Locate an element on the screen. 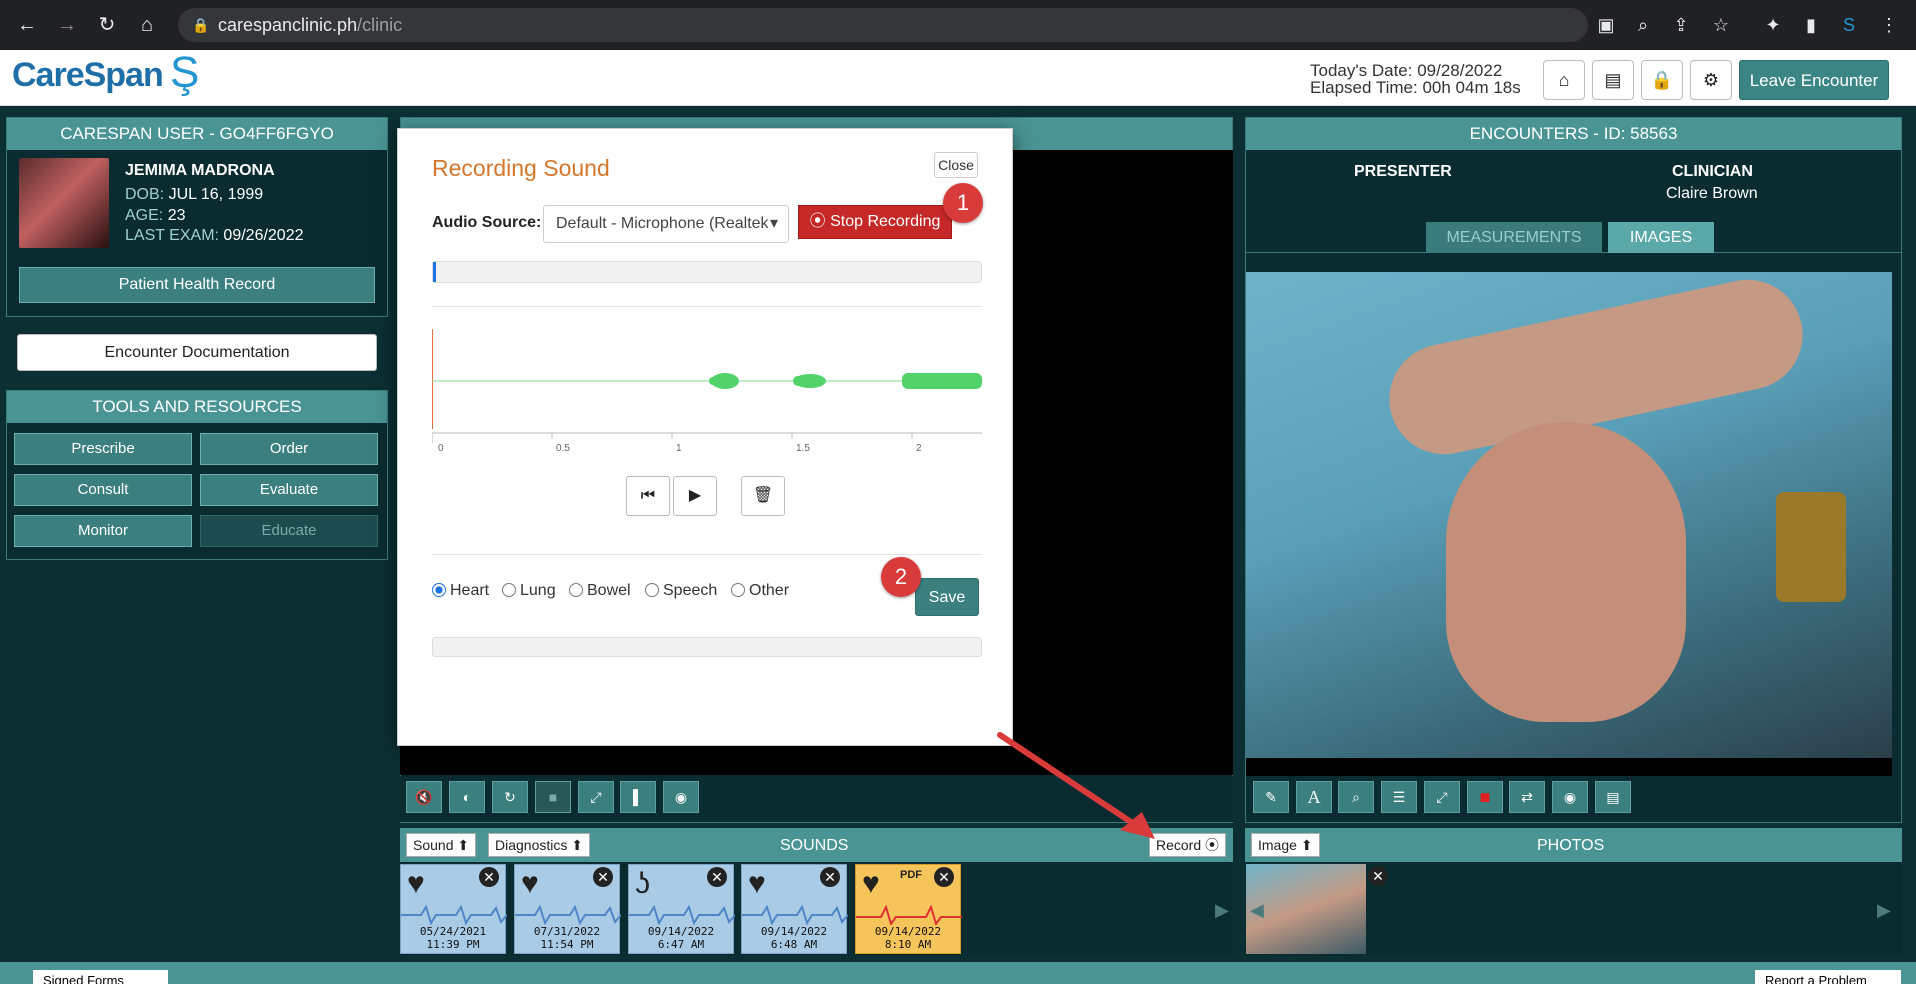  search-icon: ⌕ is located at coordinates (1356, 797).